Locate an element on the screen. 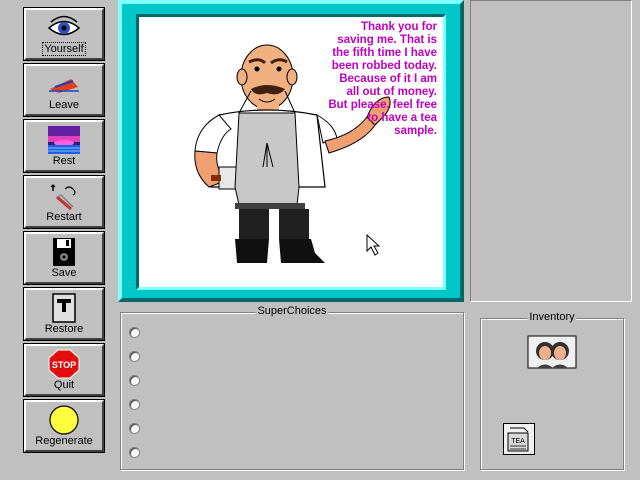 The width and height of the screenshot is (640, 480). yellow-circle-icon is located at coordinates (64, 420).